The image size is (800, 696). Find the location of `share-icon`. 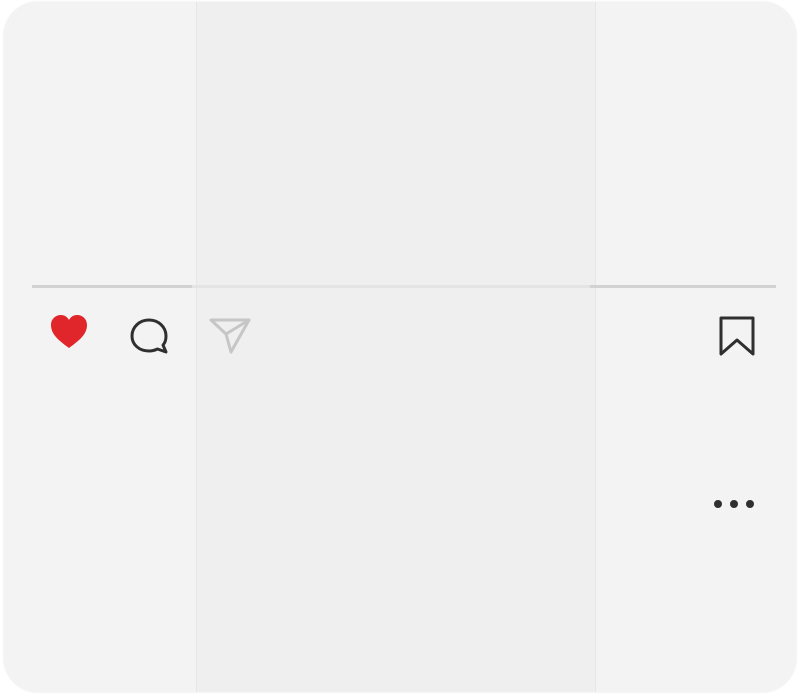

share-icon is located at coordinates (230, 335).